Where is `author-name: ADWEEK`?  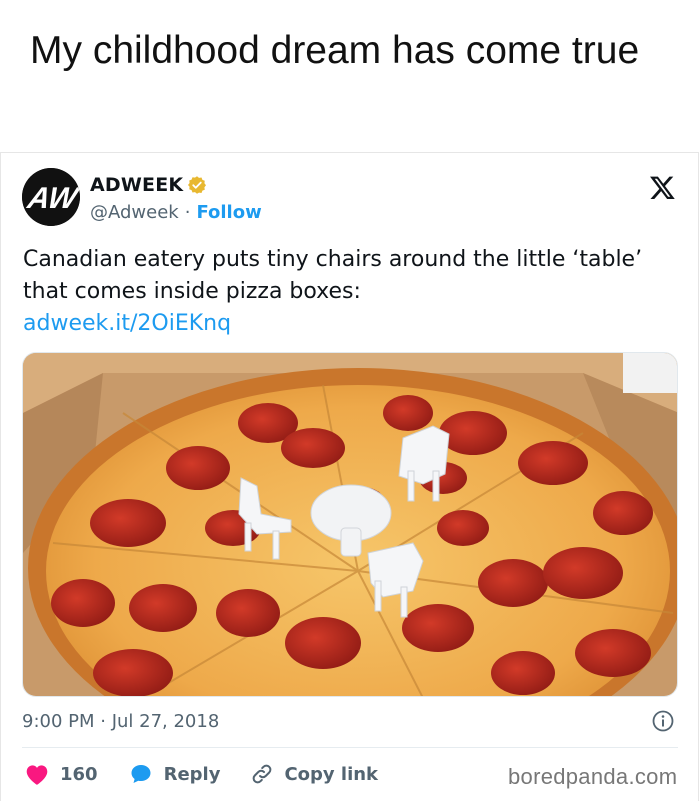
author-name: ADWEEK is located at coordinates (136, 185).